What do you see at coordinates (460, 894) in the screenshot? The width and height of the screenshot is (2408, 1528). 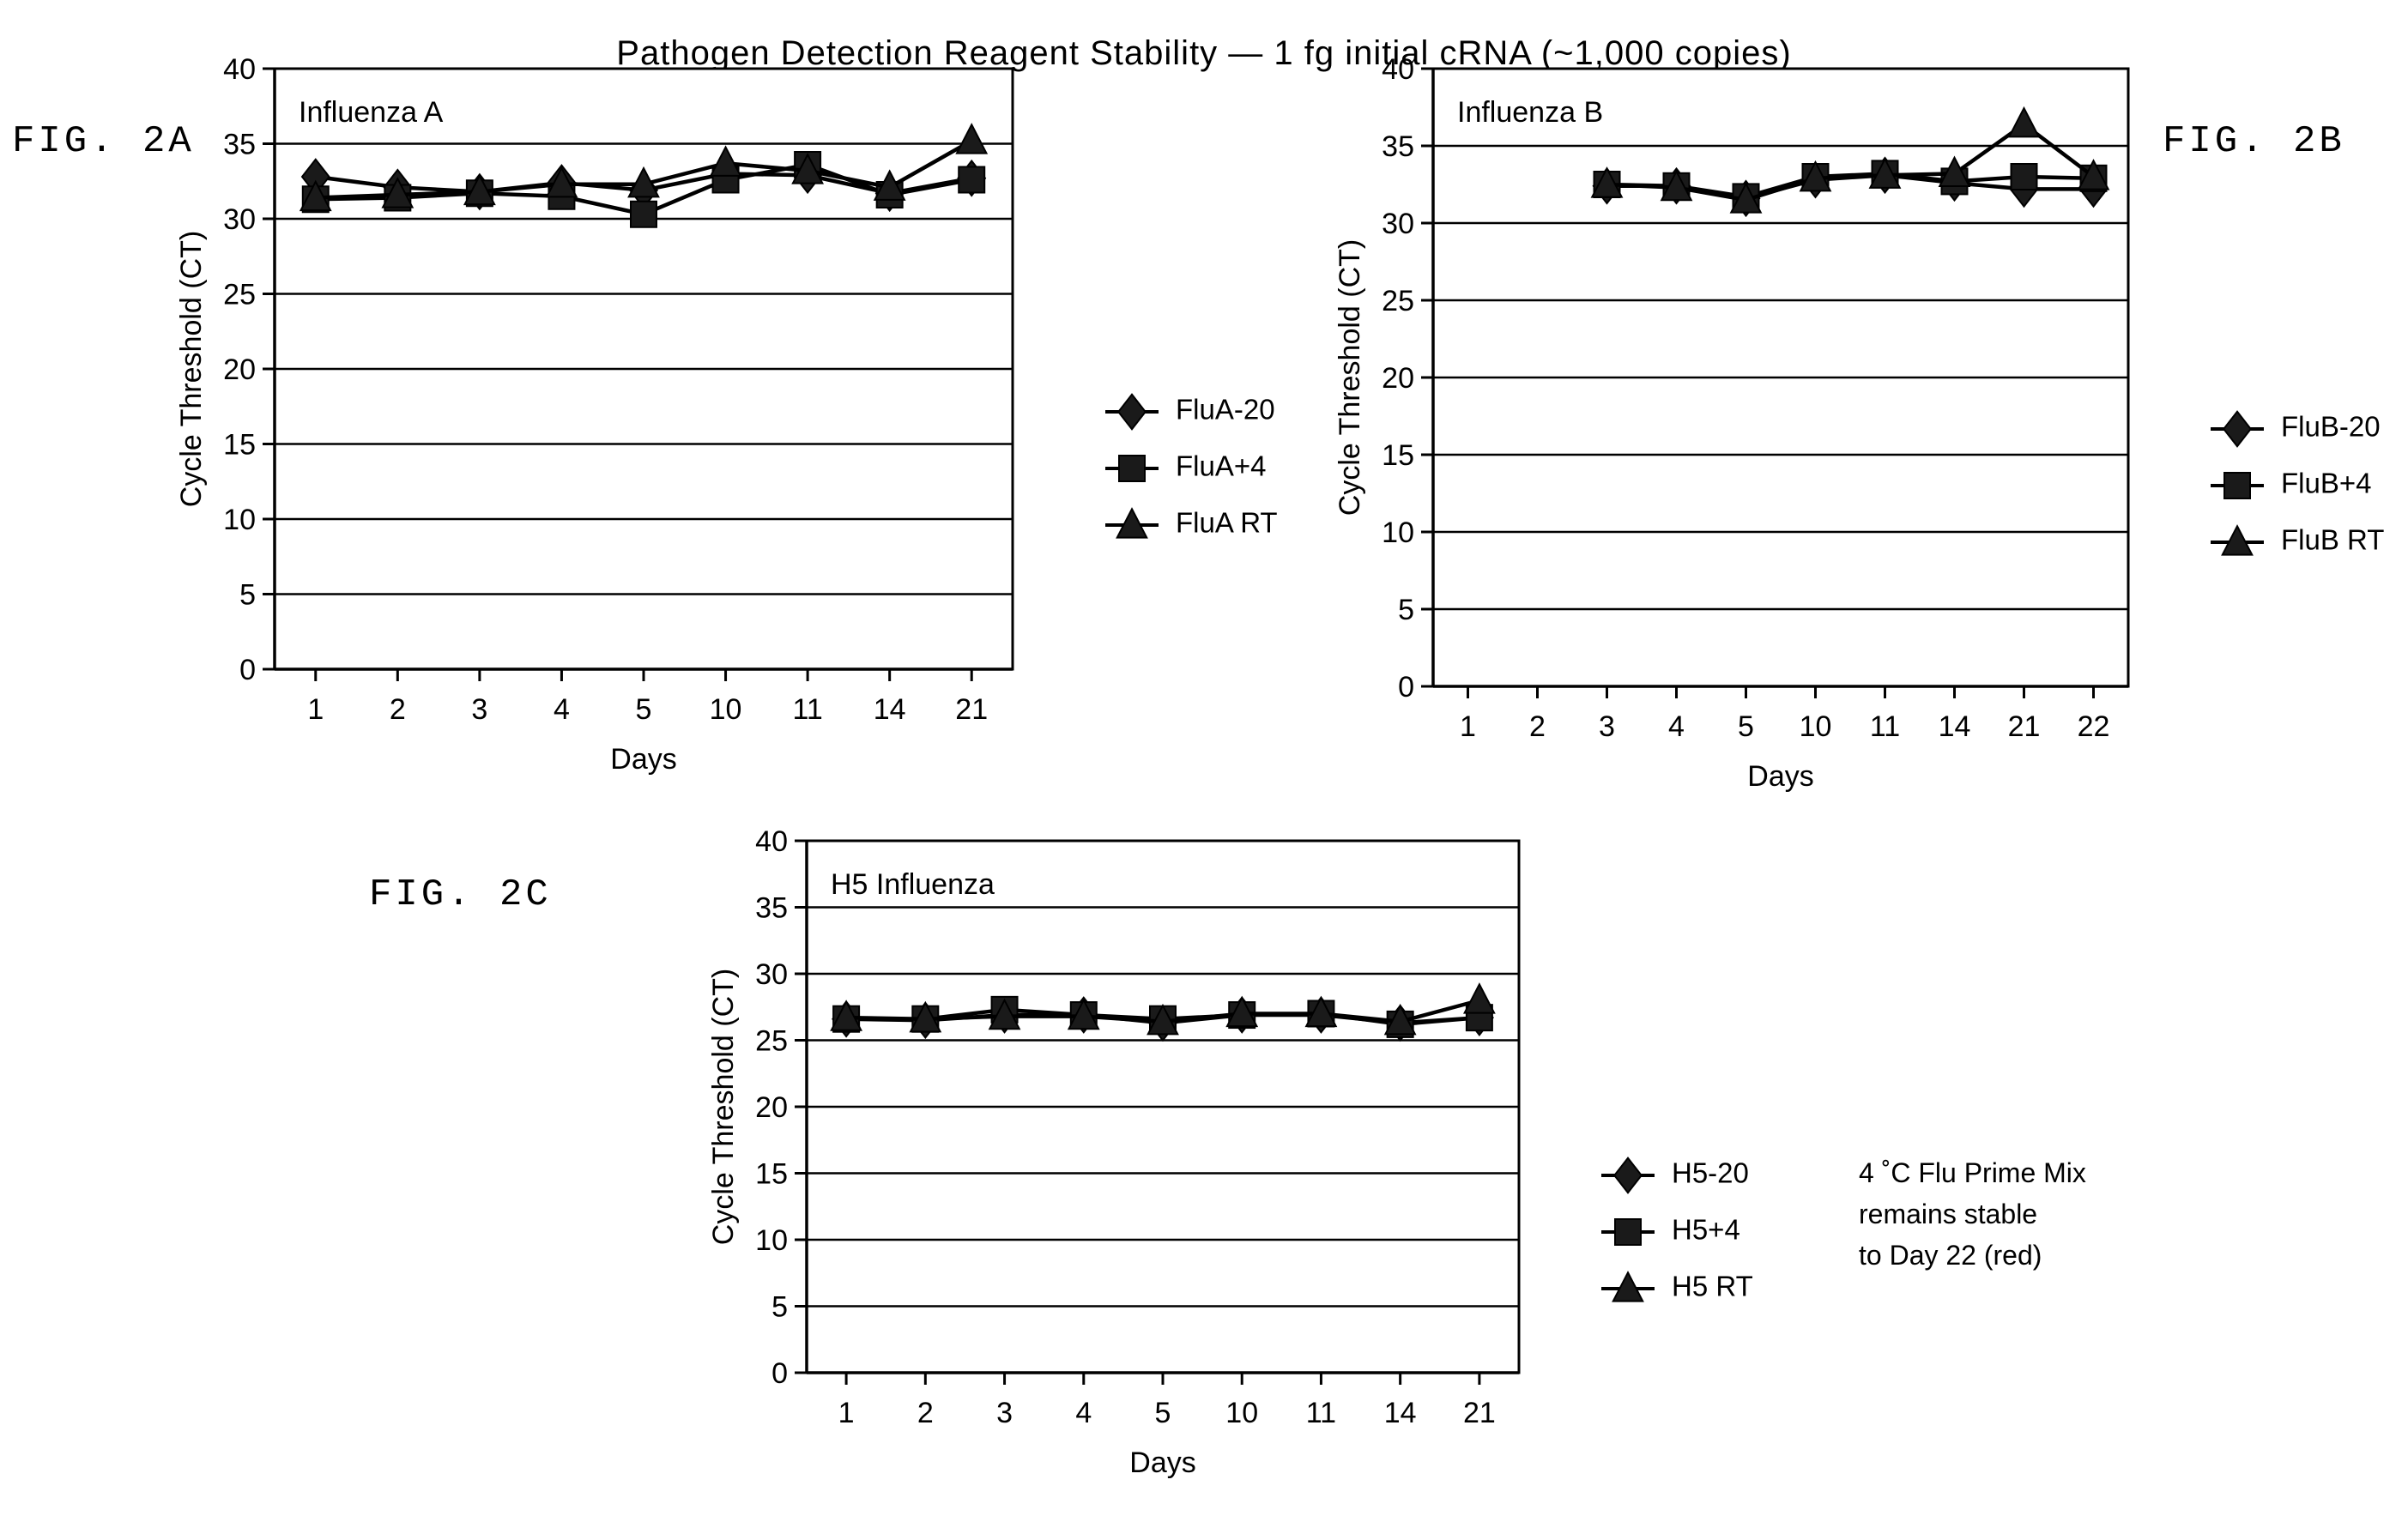 I see `figure-label-2c: FIG. 2C` at bounding box center [460, 894].